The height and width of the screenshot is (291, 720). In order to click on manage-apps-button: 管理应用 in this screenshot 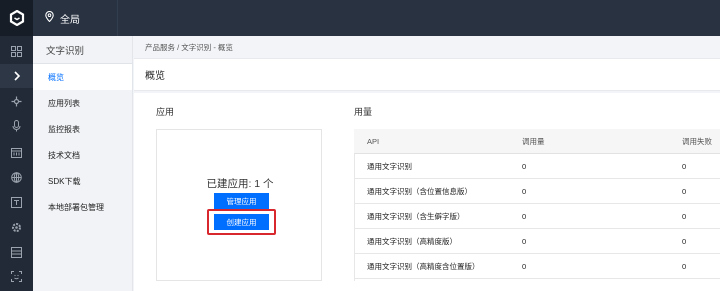, I will do `click(241, 201)`.